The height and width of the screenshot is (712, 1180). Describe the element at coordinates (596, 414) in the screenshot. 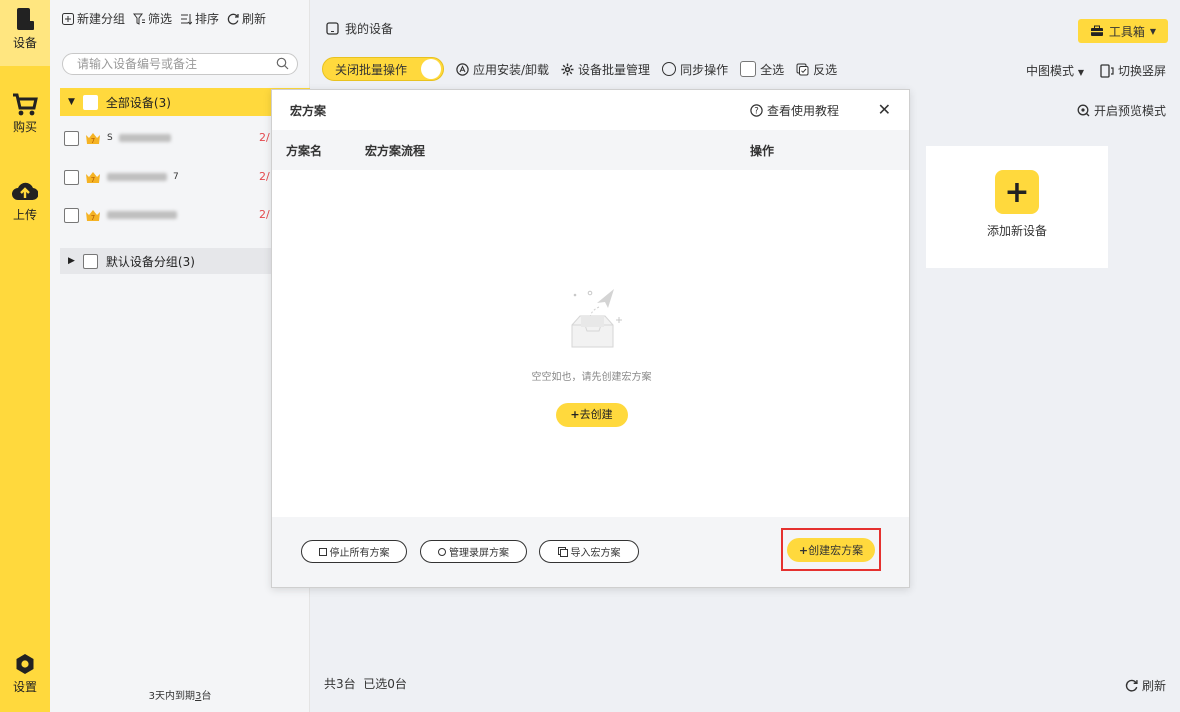

I see `go-create-label: 去创建` at that location.